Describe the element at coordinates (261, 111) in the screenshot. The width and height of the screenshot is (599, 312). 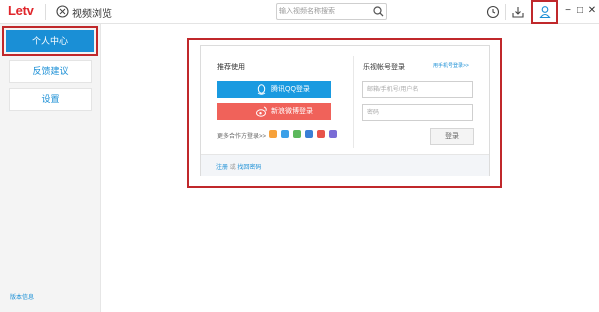
I see `weibo-icon` at that location.